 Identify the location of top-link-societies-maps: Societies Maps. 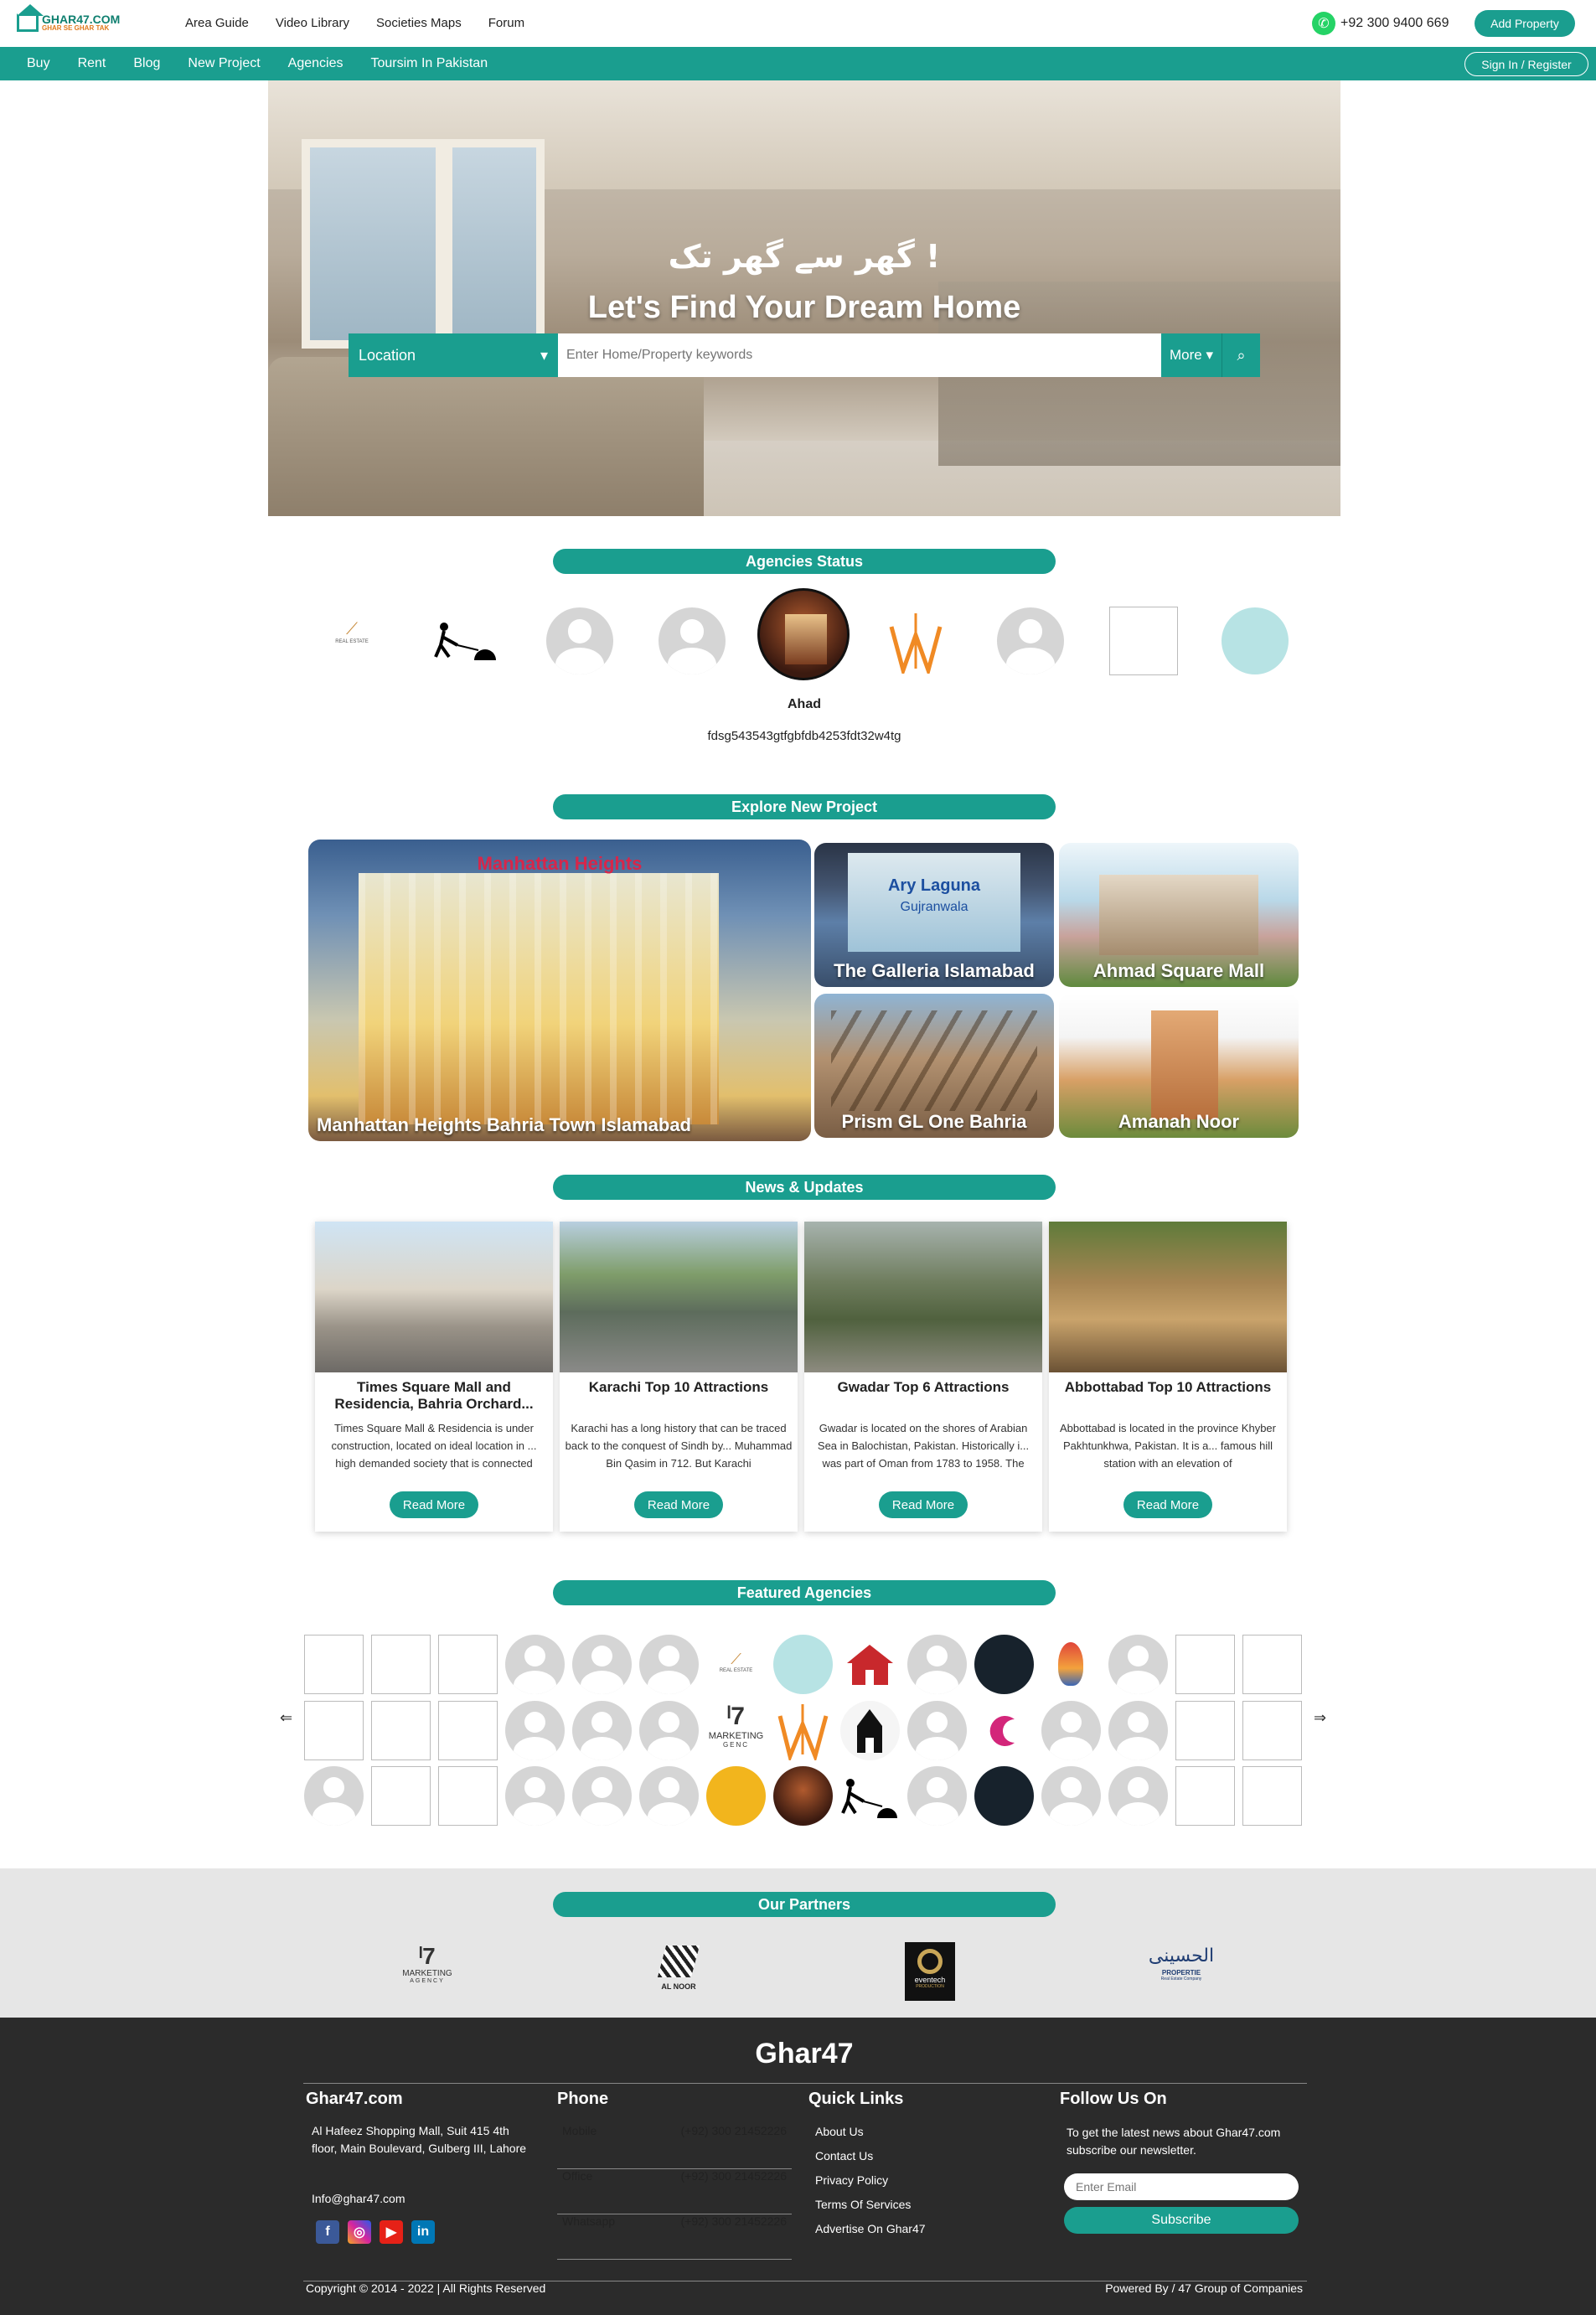
(419, 23).